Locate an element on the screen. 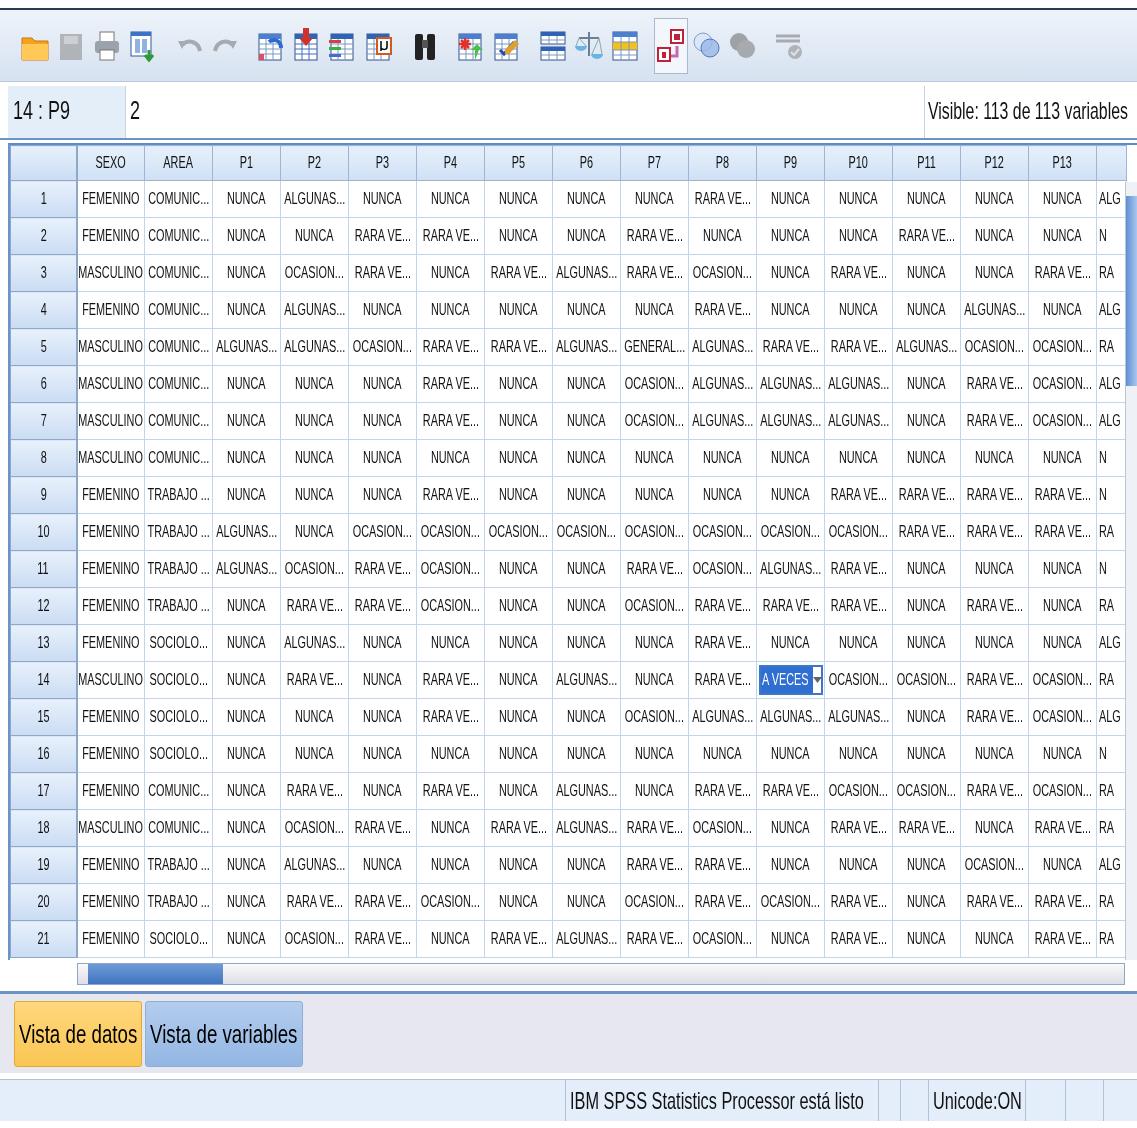 This screenshot has height=1128, width=1137. column-header: P2 is located at coordinates (314, 163).